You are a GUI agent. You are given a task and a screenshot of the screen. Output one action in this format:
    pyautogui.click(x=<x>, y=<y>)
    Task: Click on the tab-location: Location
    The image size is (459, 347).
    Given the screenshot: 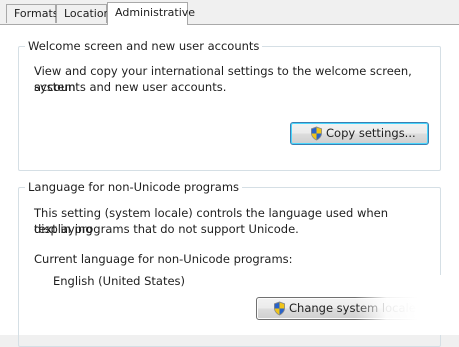 What is the action you would take?
    pyautogui.click(x=83, y=13)
    